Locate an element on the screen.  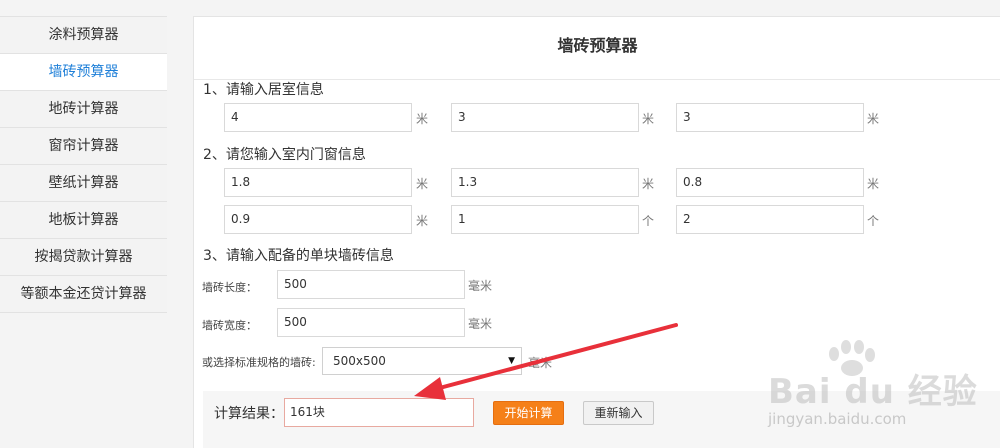
sidebar-item-paint: 涂料预算器 is located at coordinates (83, 35).